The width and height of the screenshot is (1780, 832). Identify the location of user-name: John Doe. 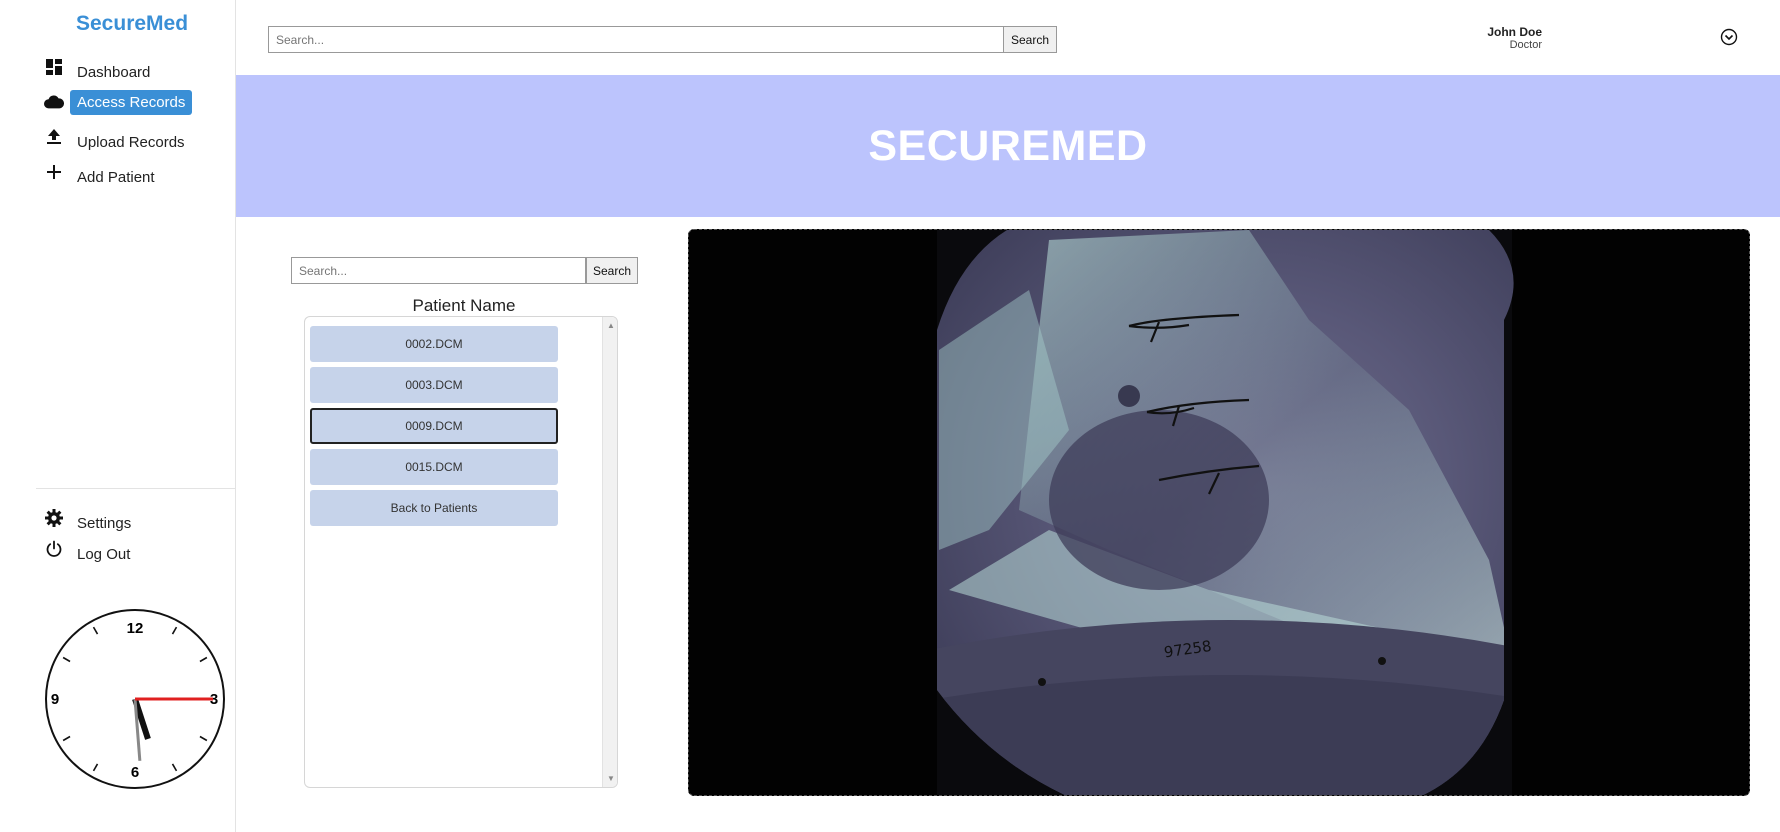
(1514, 32).